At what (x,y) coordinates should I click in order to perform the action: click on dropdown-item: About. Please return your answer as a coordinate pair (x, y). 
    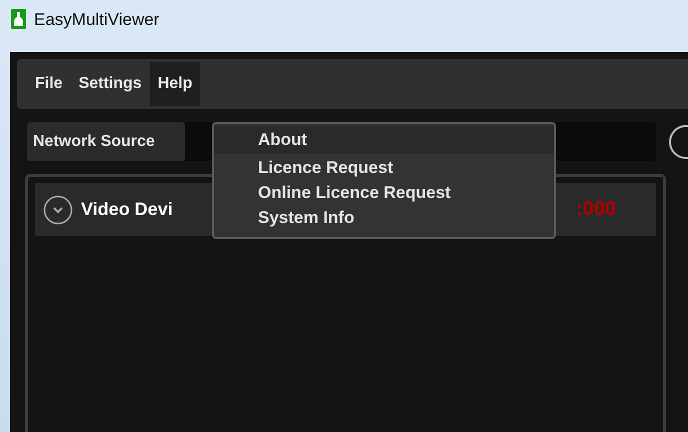
    Looking at the image, I should click on (384, 140).